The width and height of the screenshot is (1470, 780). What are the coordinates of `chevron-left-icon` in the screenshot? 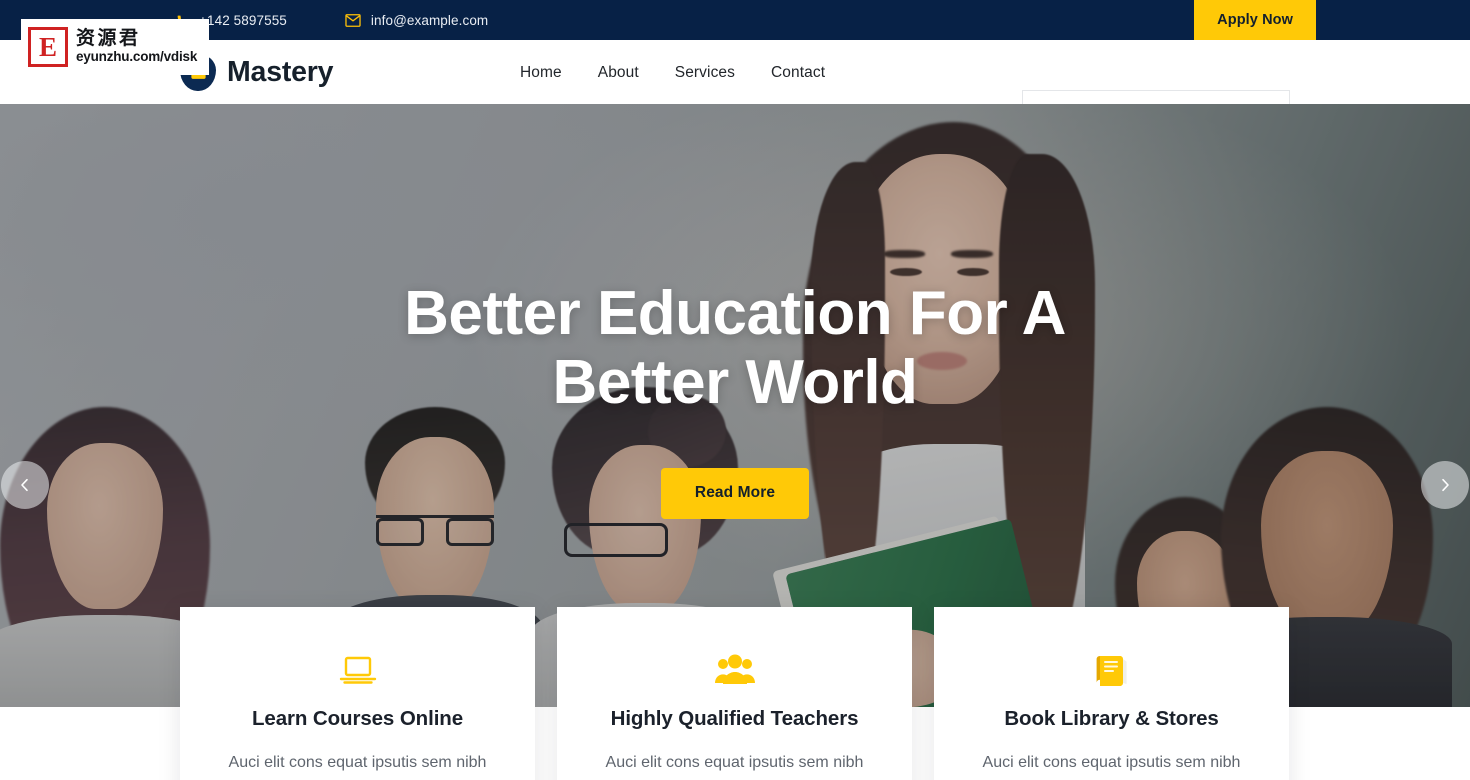 It's located at (25, 485).